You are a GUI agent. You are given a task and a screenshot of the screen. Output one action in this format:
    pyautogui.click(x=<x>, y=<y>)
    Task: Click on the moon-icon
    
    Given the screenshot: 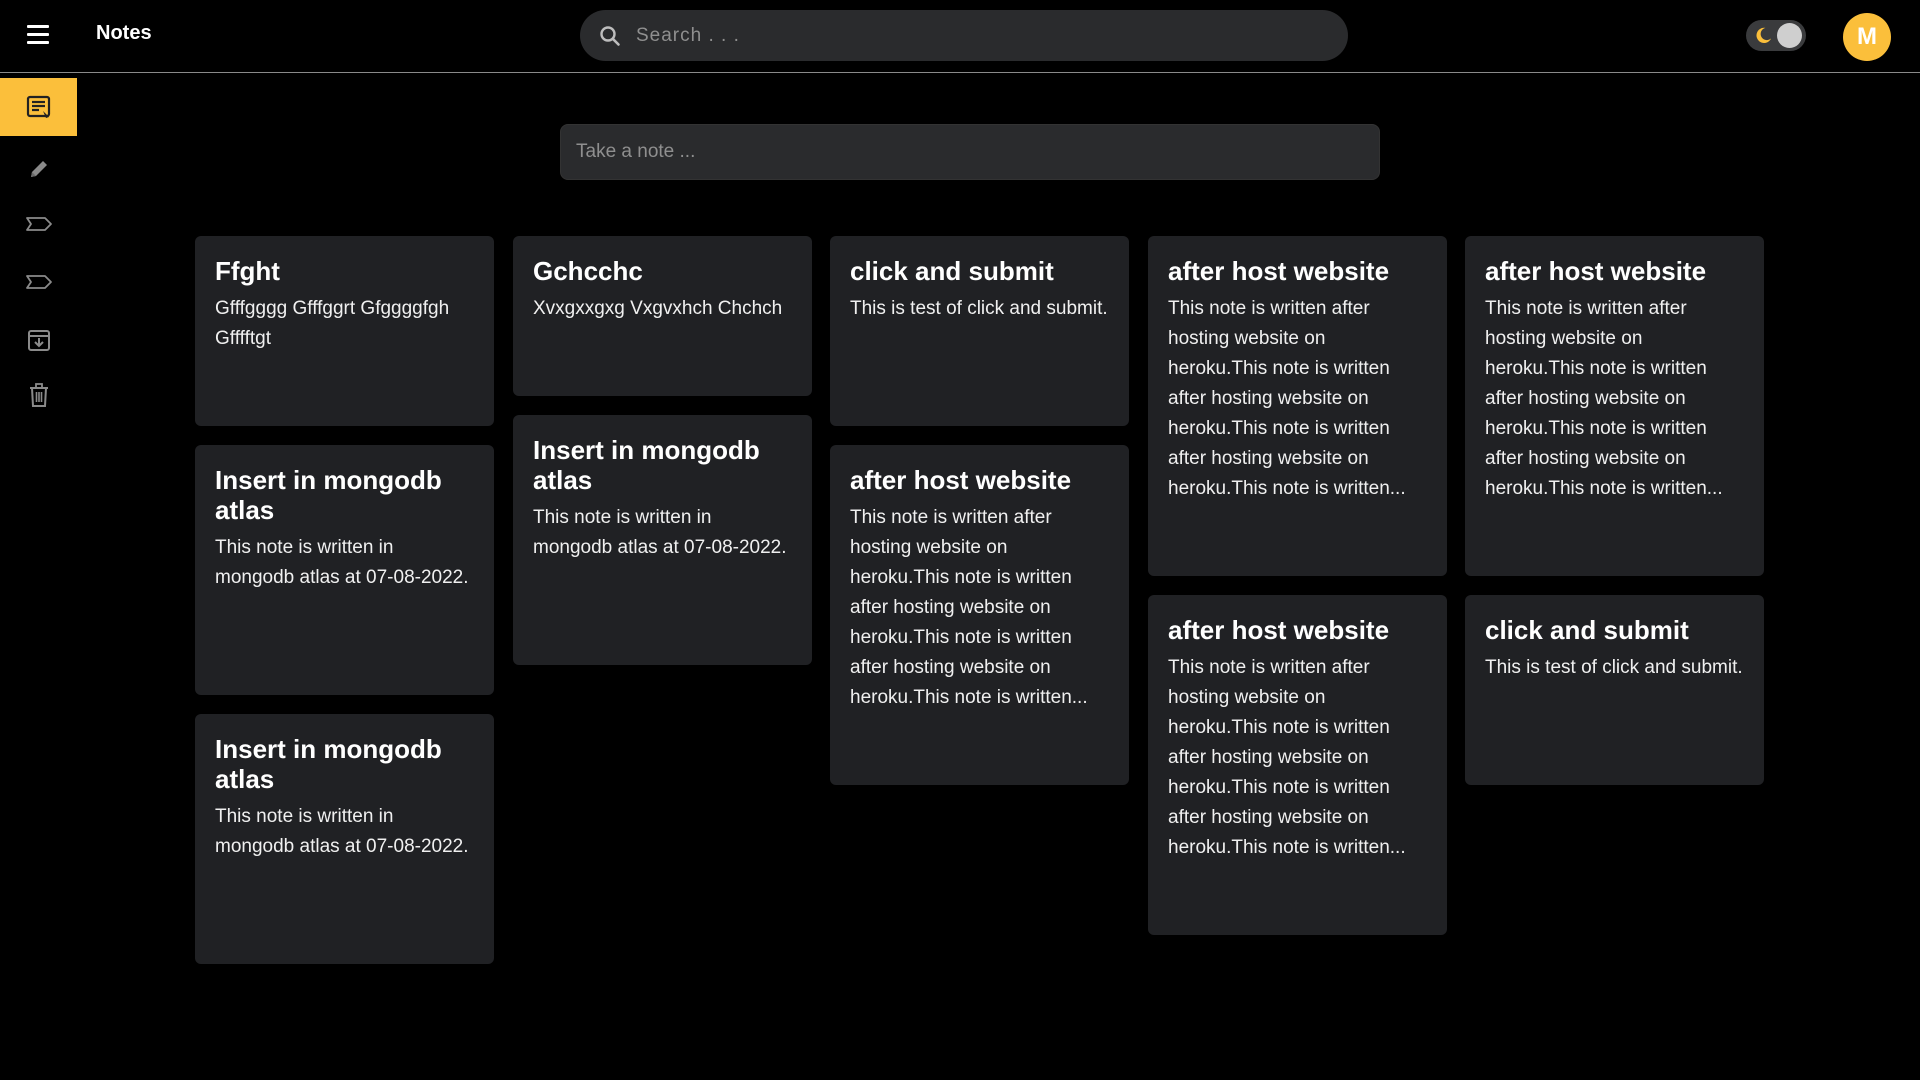 What is the action you would take?
    pyautogui.click(x=1764, y=35)
    